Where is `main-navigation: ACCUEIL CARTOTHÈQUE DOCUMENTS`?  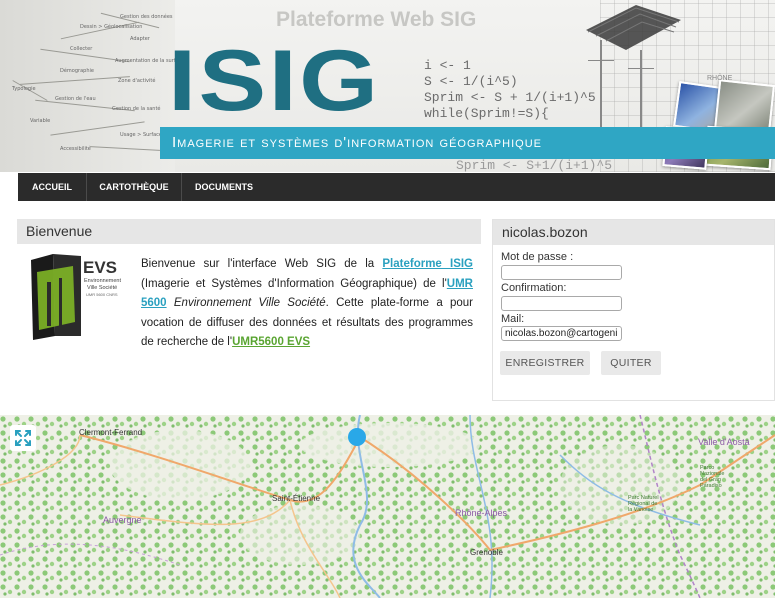 main-navigation: ACCUEIL CARTOTHÈQUE DOCUMENTS is located at coordinates (396, 187).